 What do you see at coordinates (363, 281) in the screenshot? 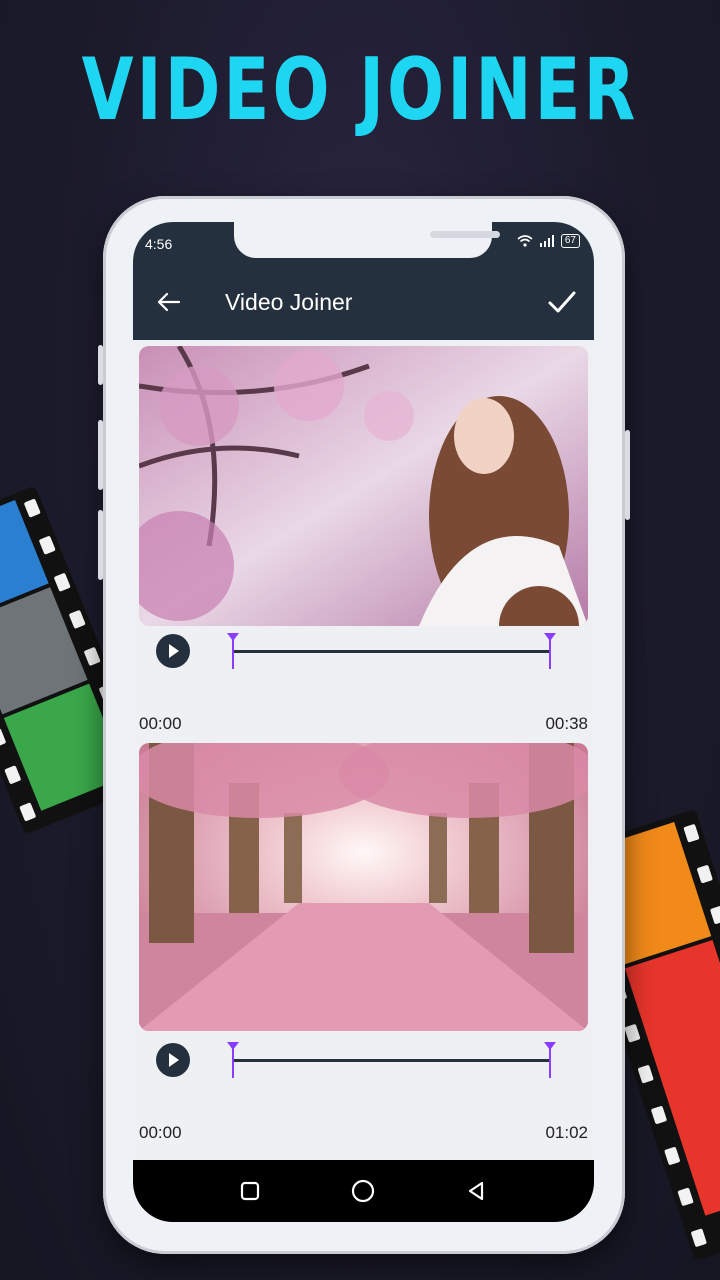
I see `app-bar: 4:56 67 Video Joiner` at bounding box center [363, 281].